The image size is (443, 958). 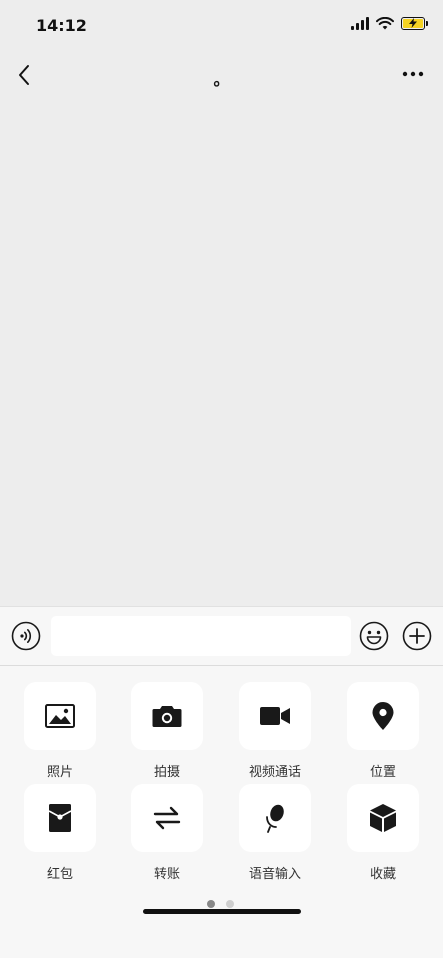 I want to click on camera-label: 拍摄, so click(x=166, y=772).